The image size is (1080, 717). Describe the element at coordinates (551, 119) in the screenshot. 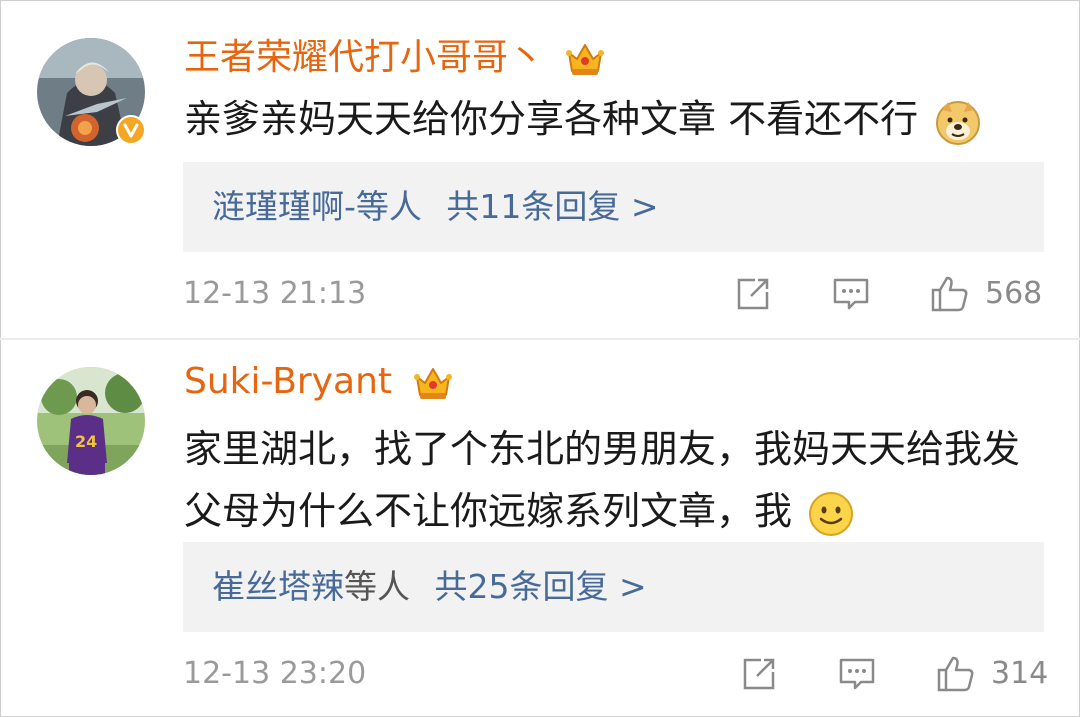

I see `comment-text-line: 亲爹亲妈天天给你分享各种文章 不看还不行` at that location.